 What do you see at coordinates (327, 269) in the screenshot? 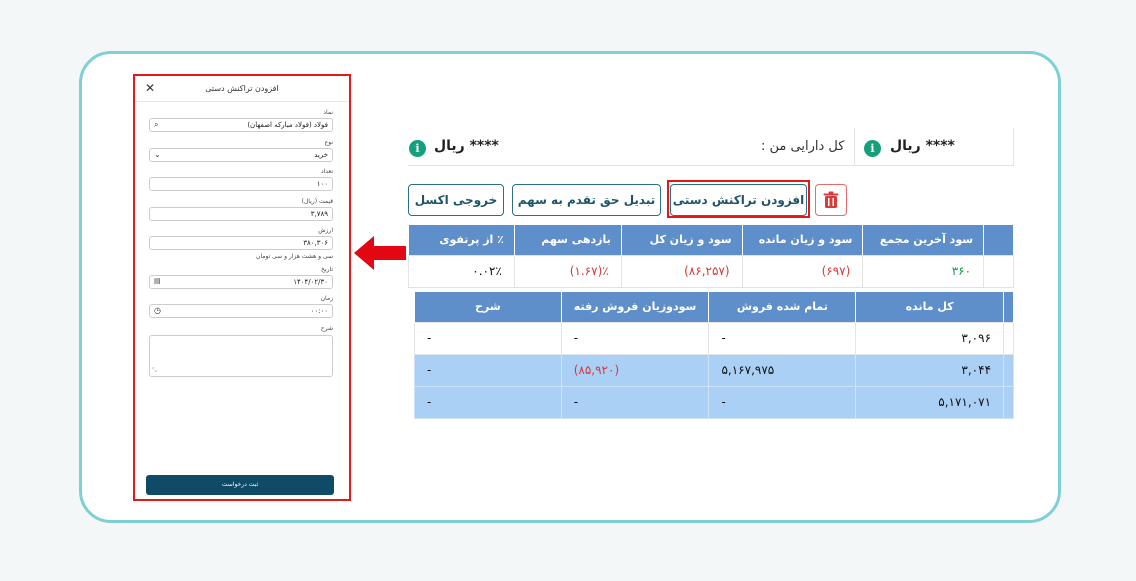
I see `date-label: تاریخ` at bounding box center [327, 269].